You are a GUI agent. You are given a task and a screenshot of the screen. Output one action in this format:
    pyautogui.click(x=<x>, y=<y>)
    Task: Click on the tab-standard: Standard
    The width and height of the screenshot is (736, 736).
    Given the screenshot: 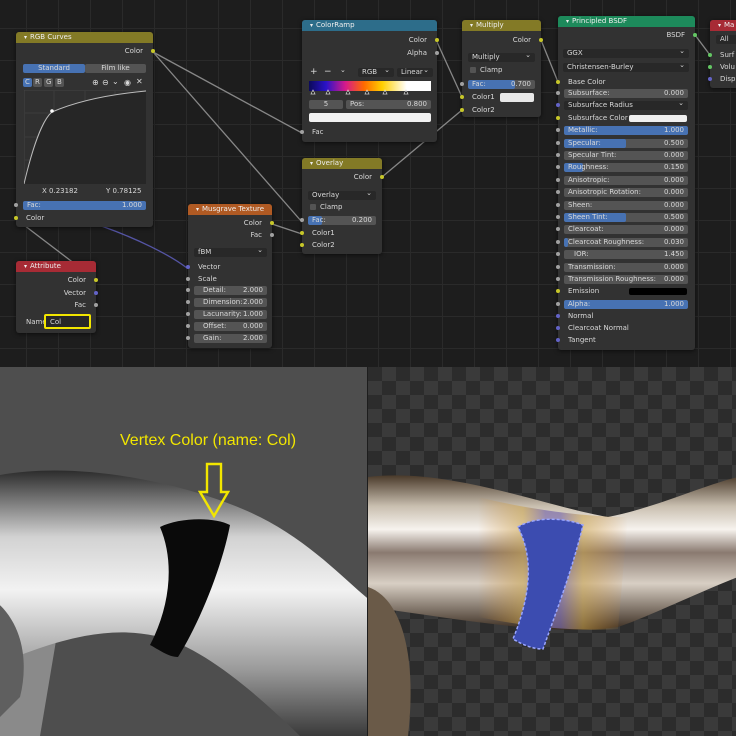 What is the action you would take?
    pyautogui.click(x=54, y=68)
    